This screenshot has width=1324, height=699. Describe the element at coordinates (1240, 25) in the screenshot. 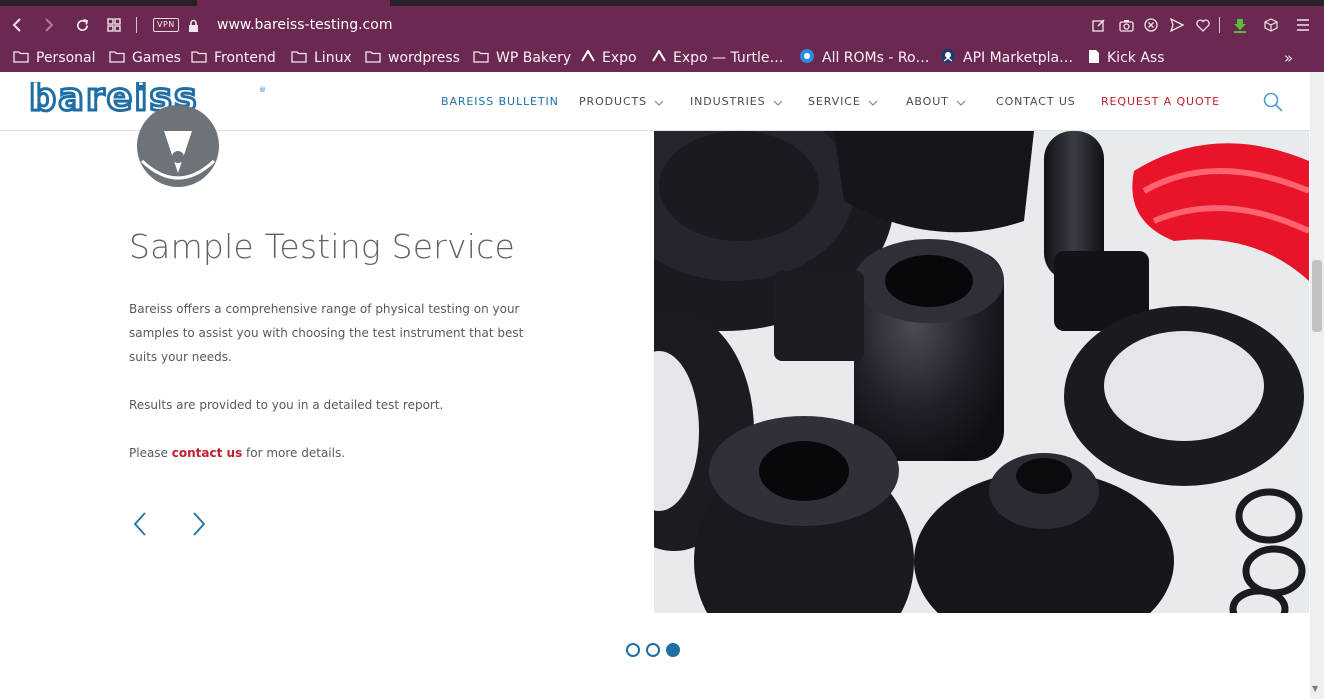

I see `download-icon` at that location.